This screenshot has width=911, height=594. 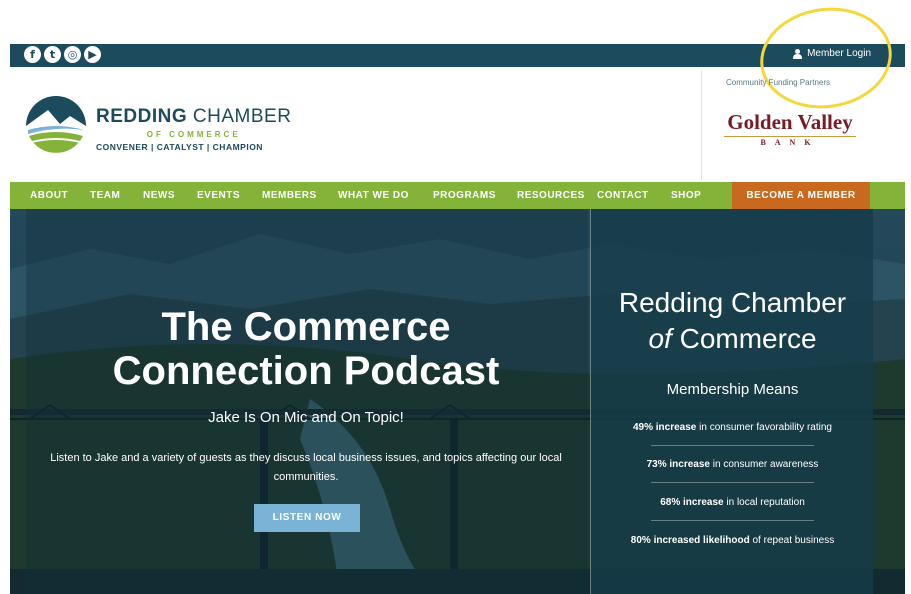 I want to click on social-links: f t ◎ ▶, so click(x=62, y=54).